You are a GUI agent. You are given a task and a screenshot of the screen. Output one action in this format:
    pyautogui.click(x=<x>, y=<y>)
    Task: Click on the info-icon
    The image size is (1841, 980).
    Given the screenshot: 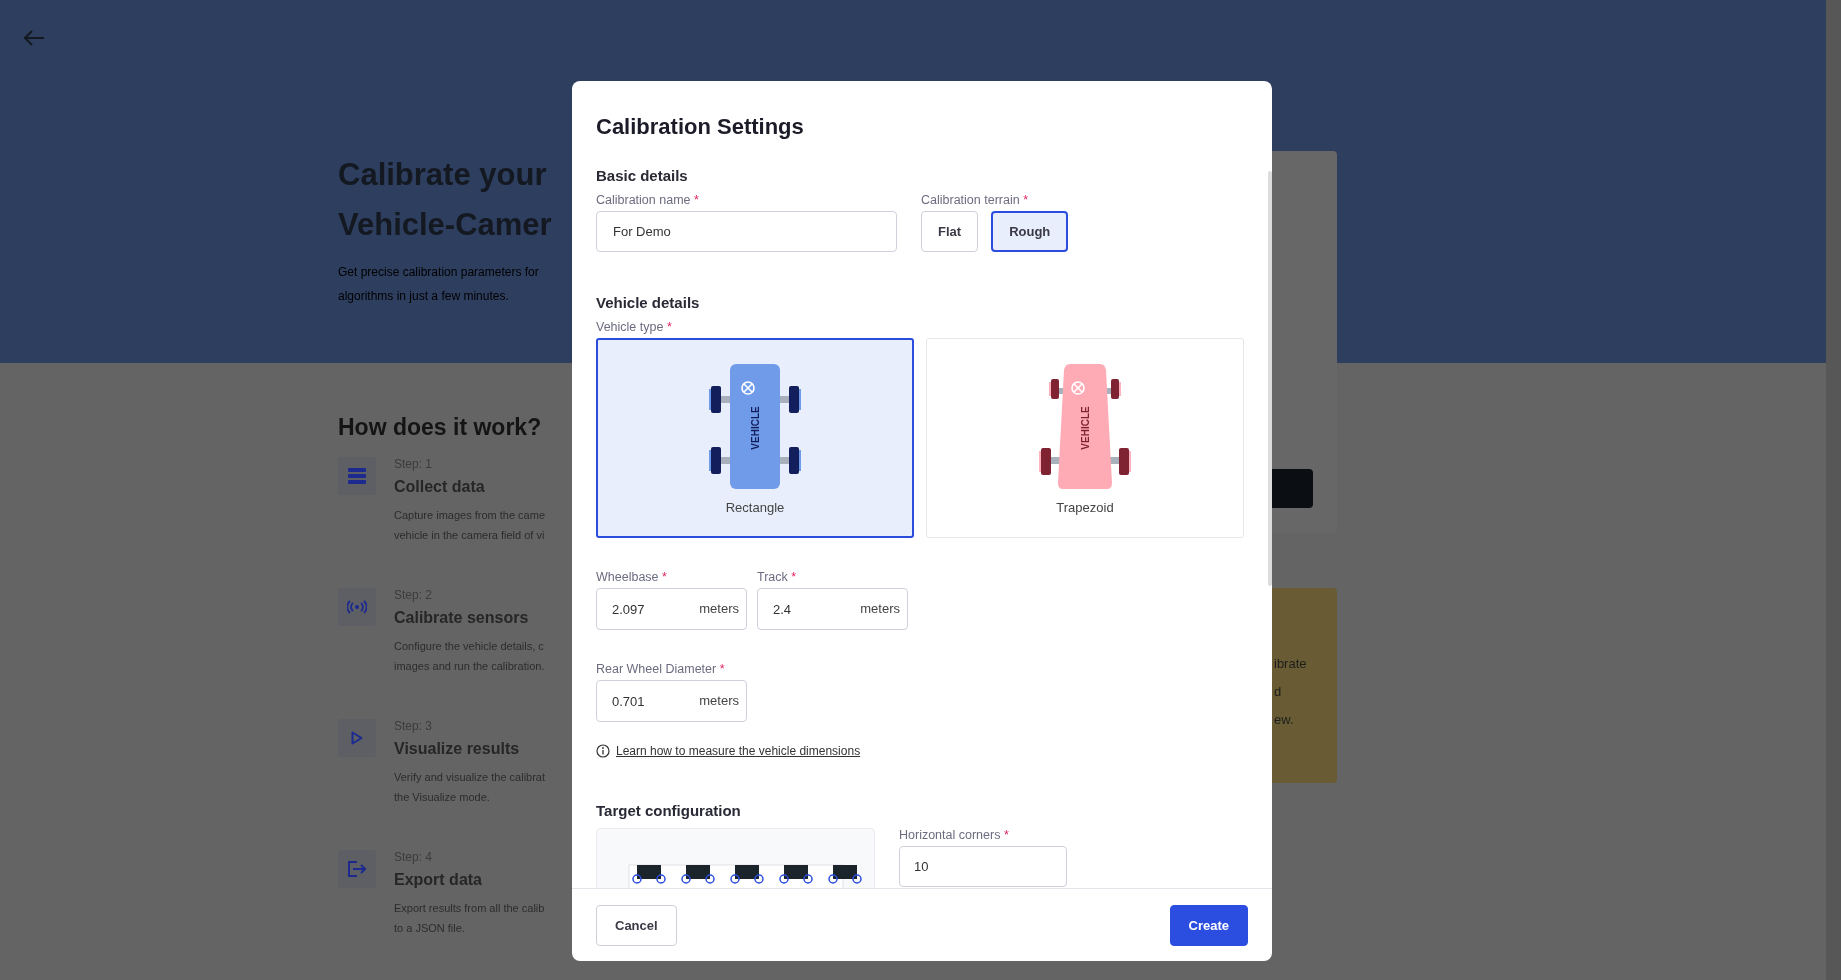 What is the action you would take?
    pyautogui.click(x=603, y=751)
    